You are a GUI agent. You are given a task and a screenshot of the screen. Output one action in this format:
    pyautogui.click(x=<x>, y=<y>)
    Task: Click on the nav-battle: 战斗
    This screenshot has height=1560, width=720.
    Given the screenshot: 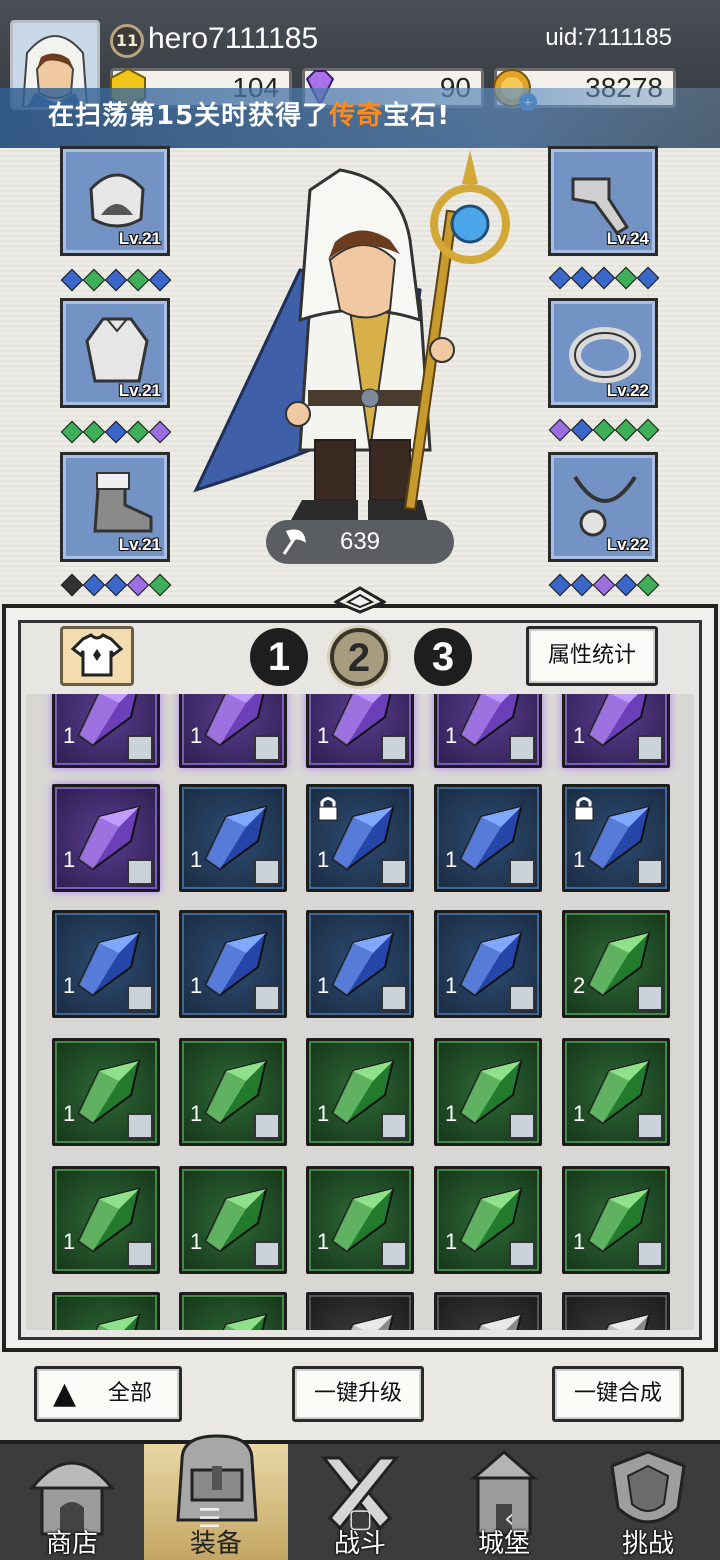 What is the action you would take?
    pyautogui.click(x=360, y=1502)
    